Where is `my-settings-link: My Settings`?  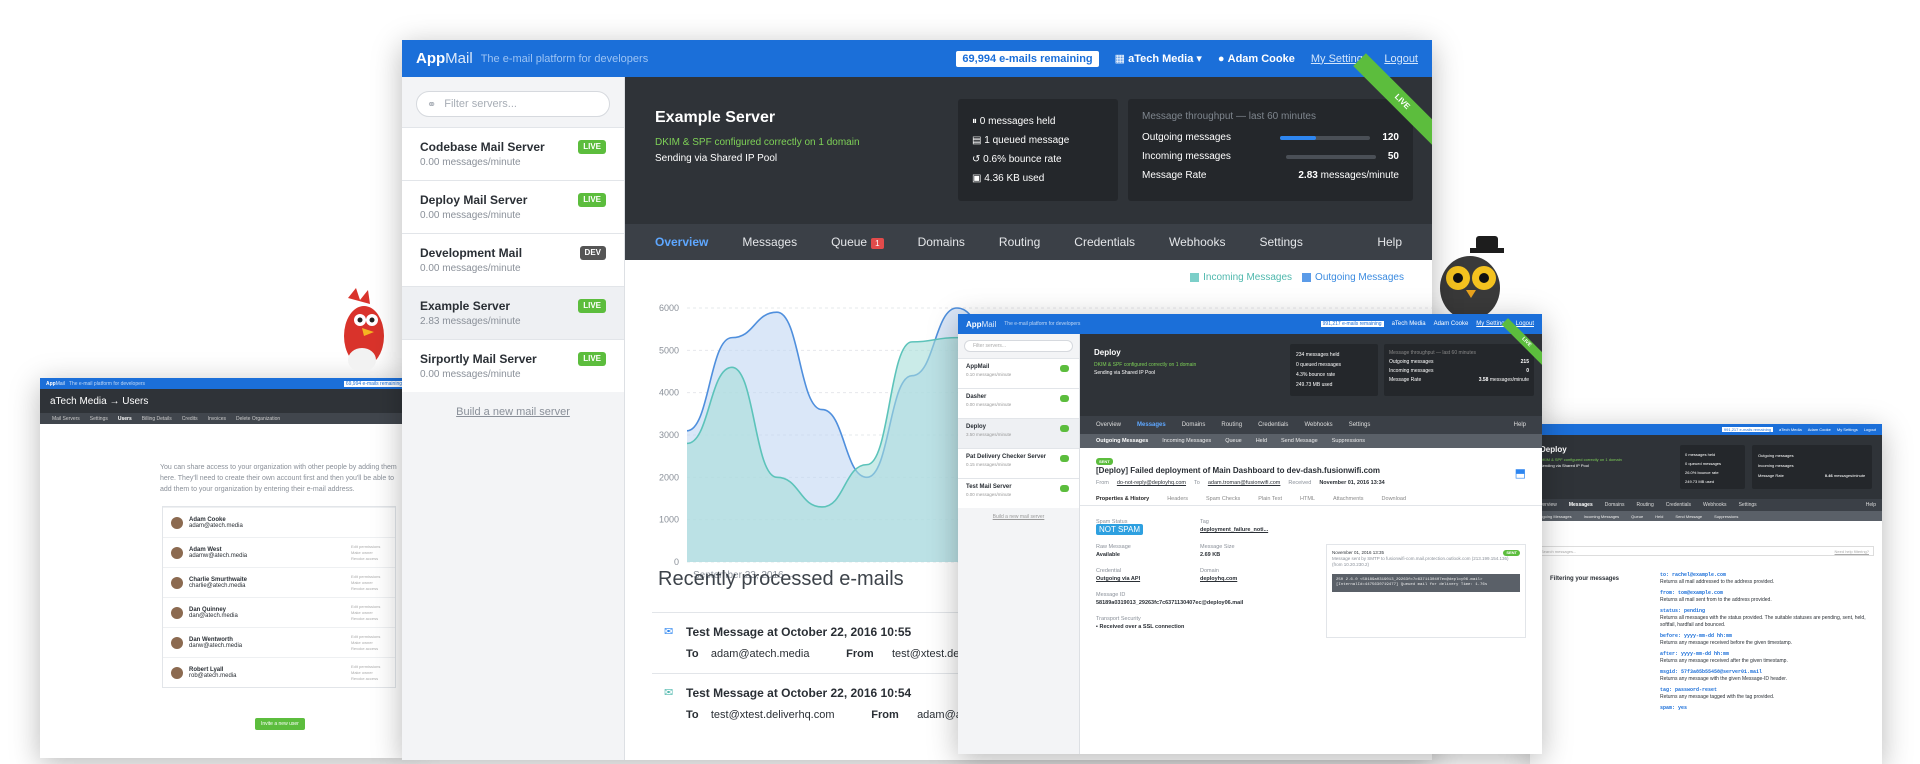
my-settings-link: My Settings is located at coordinates (1847, 429).